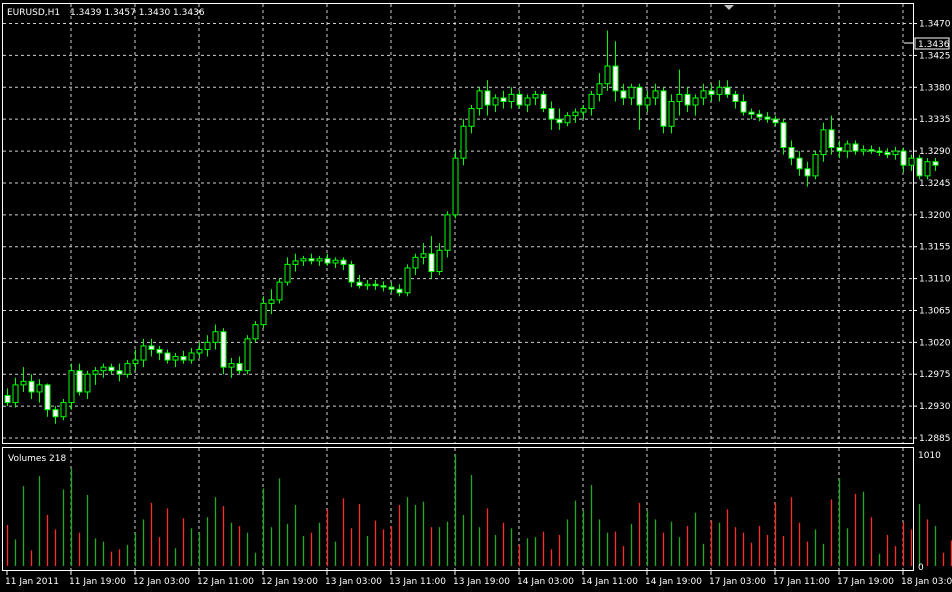 The width and height of the screenshot is (952, 592). Describe the element at coordinates (609, 582) in the screenshot. I see `time-tick-label: 14 Jan 11:00` at that location.